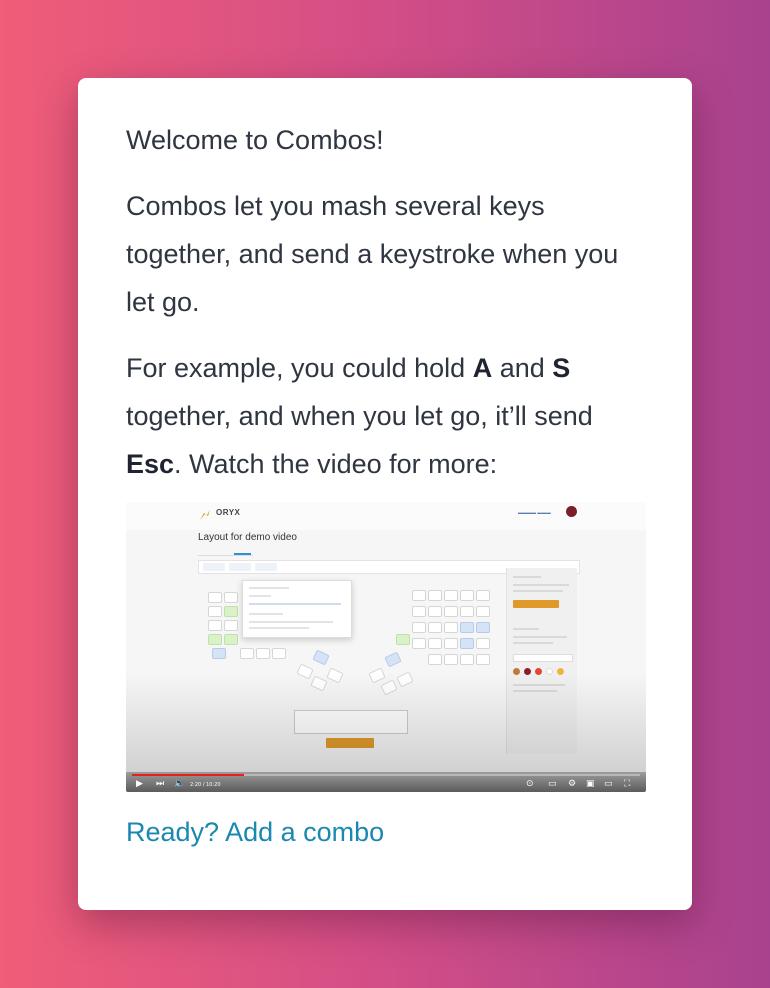  I want to click on video-nav-links: ▬▬▬▬ ▬▬▬, so click(534, 512).